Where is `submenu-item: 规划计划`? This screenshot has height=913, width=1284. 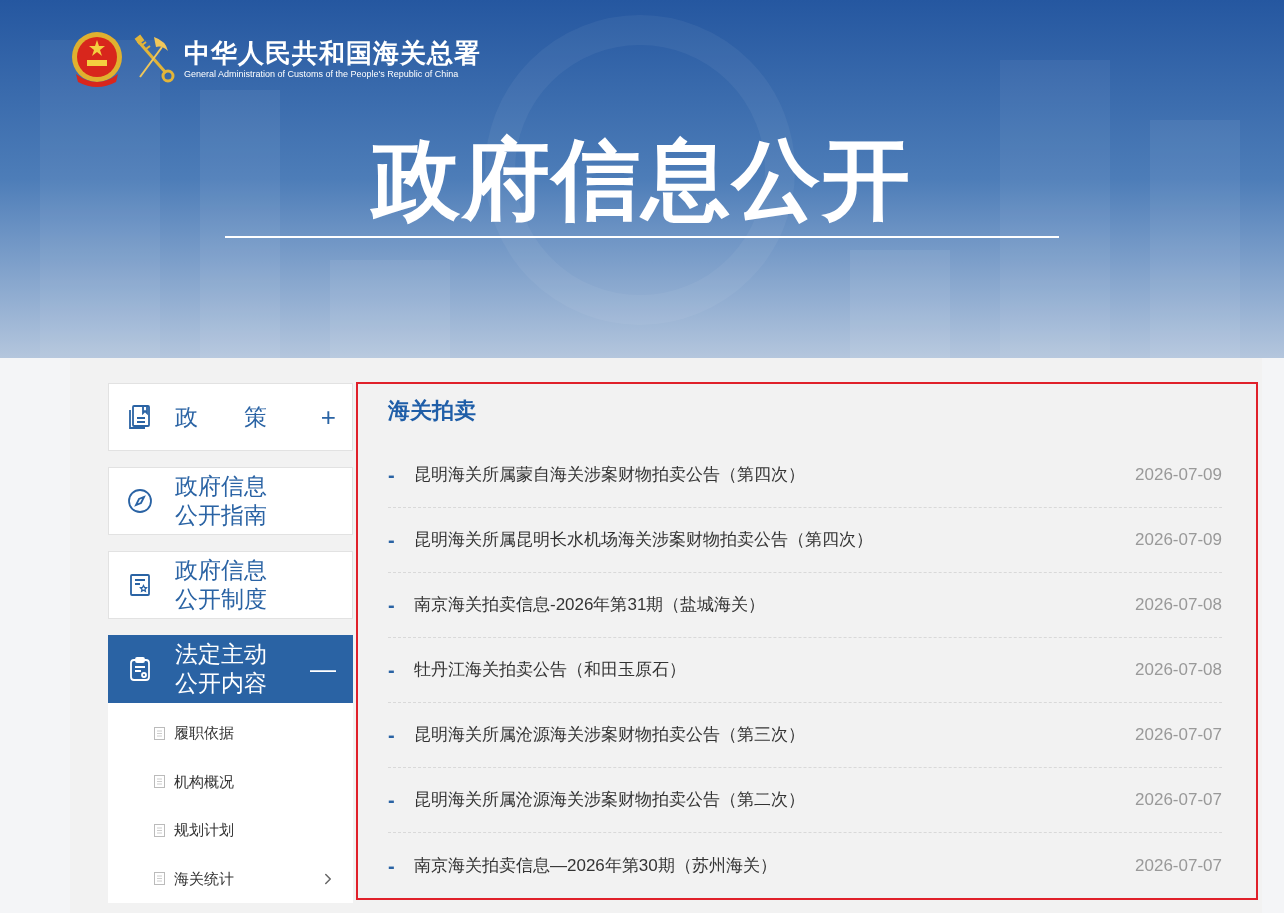
submenu-item: 规划计划 is located at coordinates (255, 830).